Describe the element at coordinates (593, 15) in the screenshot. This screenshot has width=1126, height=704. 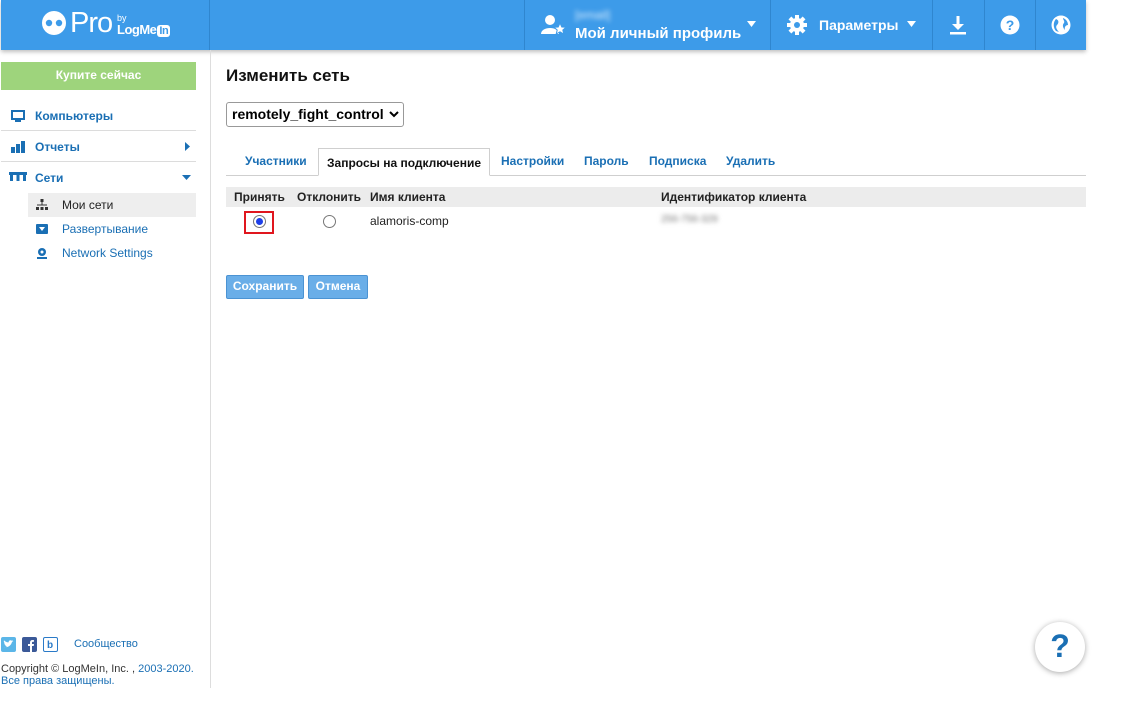
I see `user-email: [email]` at that location.